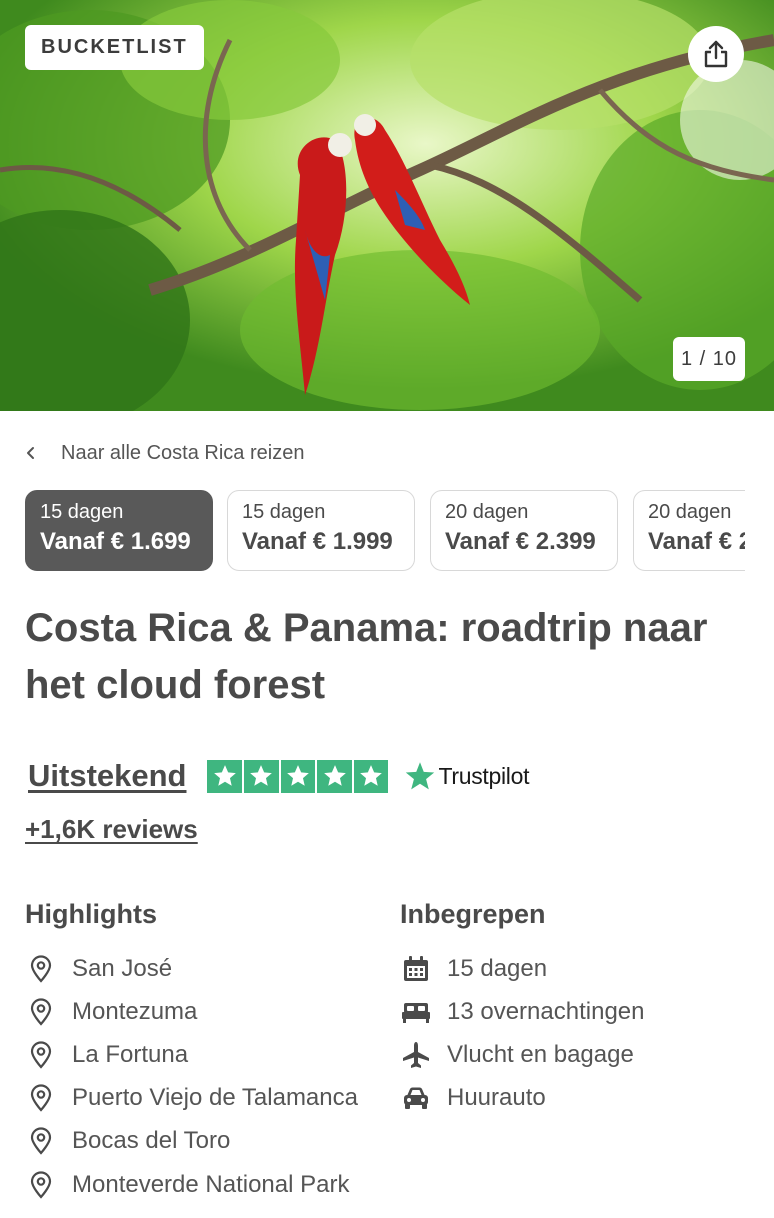  What do you see at coordinates (317, 541) in the screenshot?
I see `option-price: Vanaf € 1.999` at bounding box center [317, 541].